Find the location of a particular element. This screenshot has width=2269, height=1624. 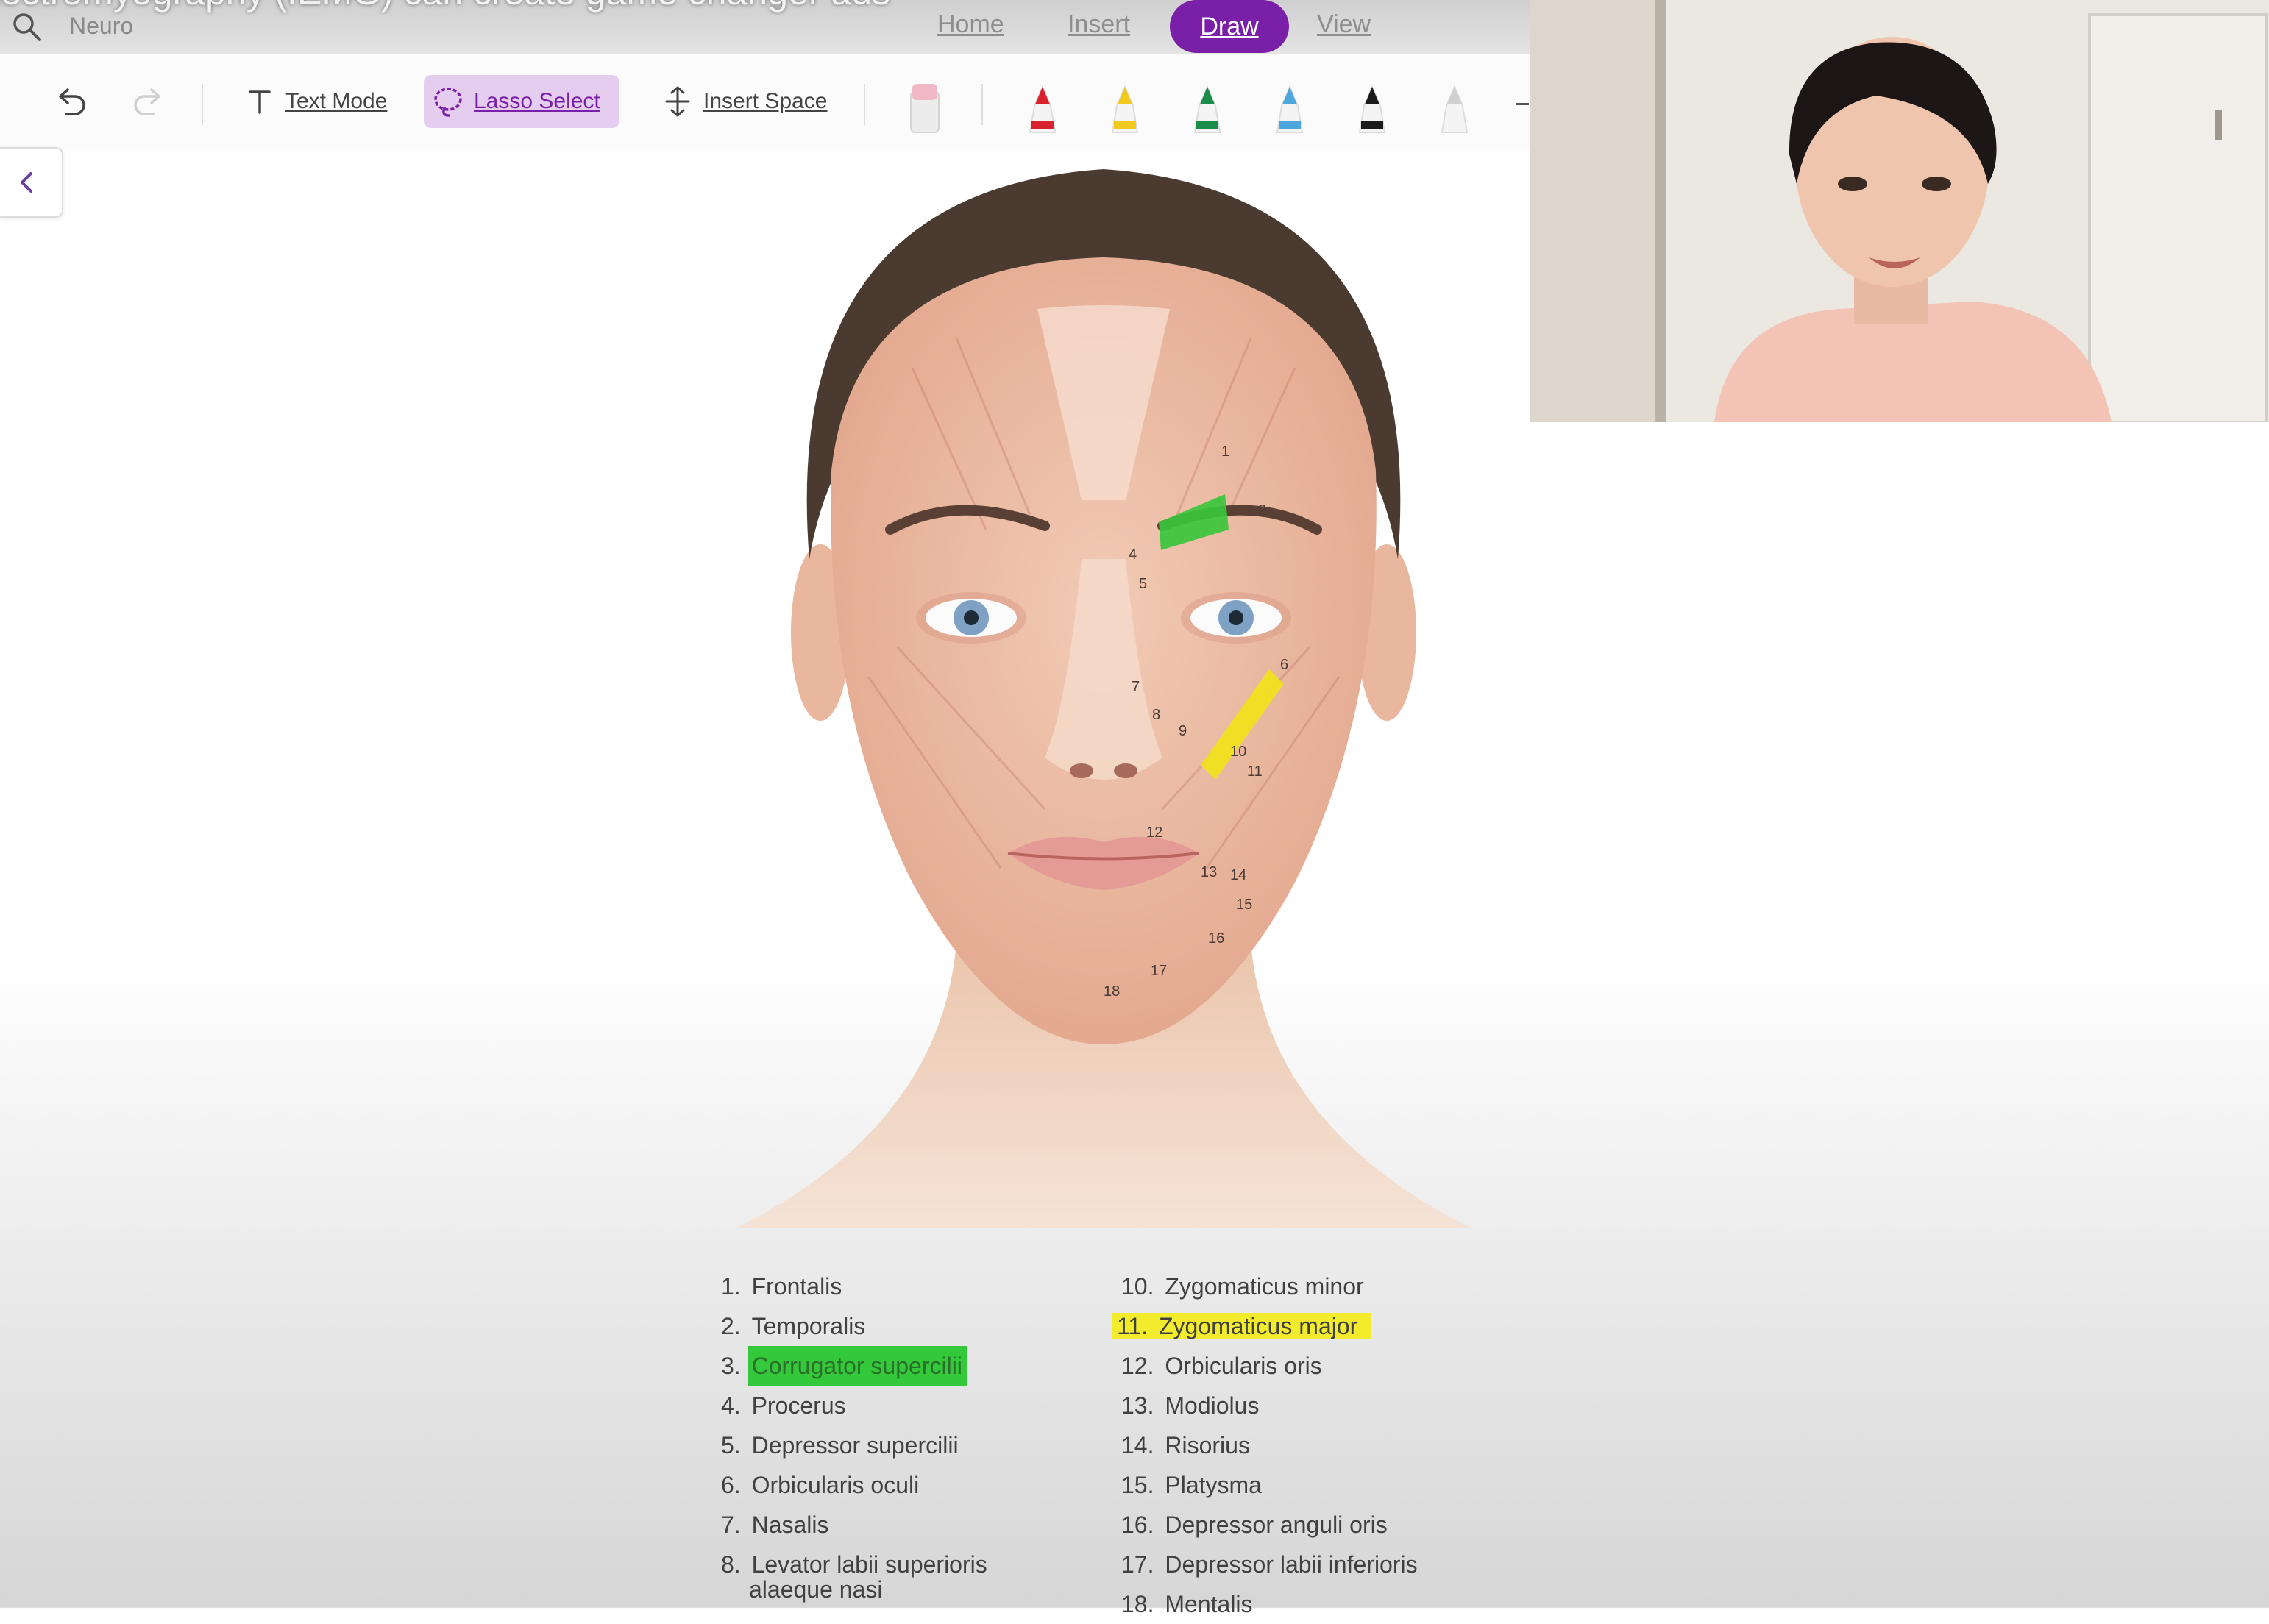

insert-space-label: Insert Space is located at coordinates (766, 101).